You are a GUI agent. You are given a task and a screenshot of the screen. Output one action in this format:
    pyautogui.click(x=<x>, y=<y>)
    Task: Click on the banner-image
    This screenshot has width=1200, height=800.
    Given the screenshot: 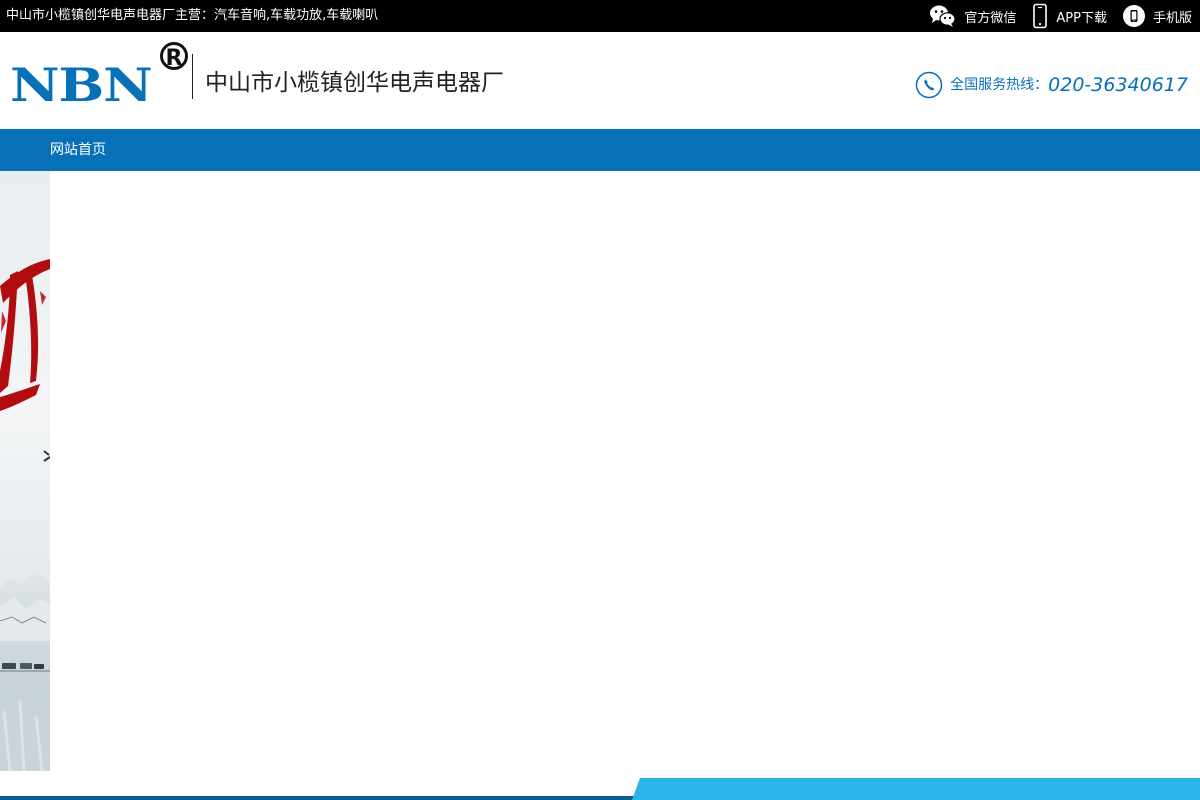 What is the action you would take?
    pyautogui.click(x=25, y=471)
    